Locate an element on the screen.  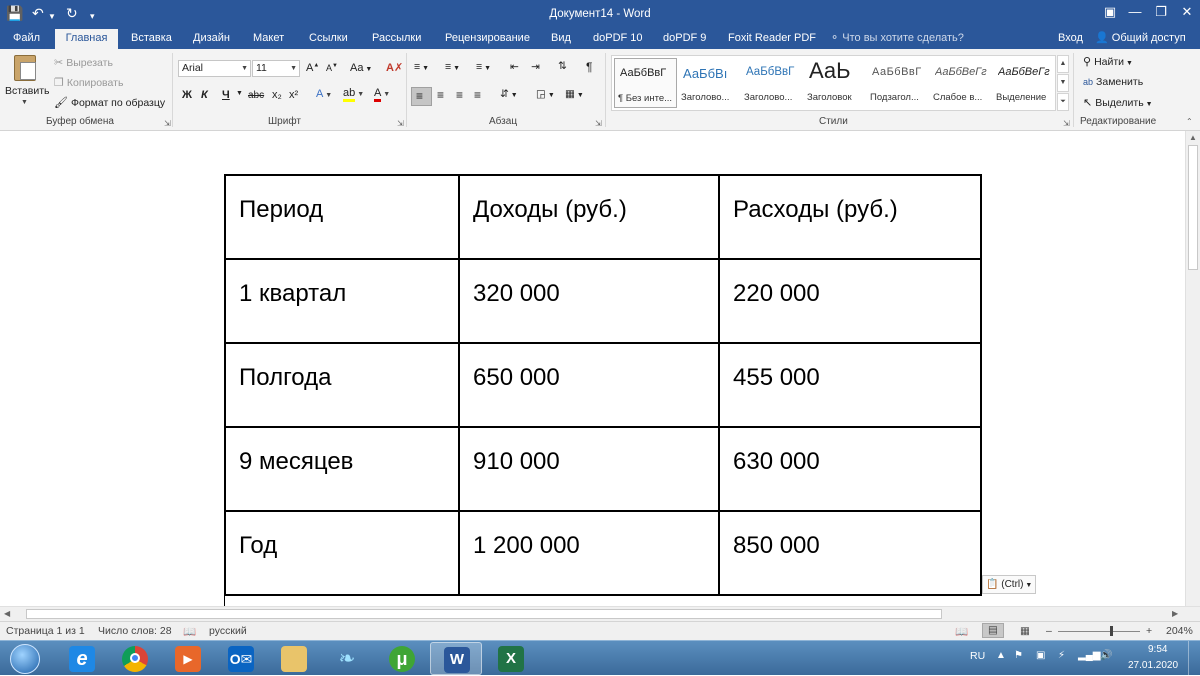
collapse-ribbon-icon: ⌃ is located at coordinates (1189, 121).